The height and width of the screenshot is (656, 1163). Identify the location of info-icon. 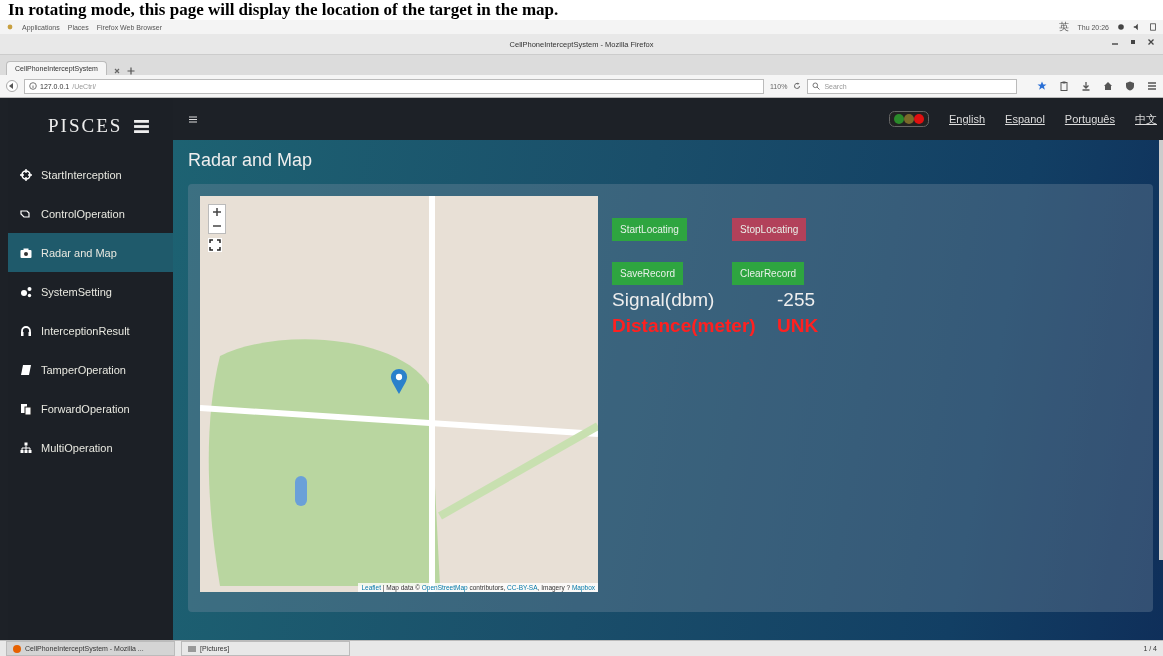
(33, 86).